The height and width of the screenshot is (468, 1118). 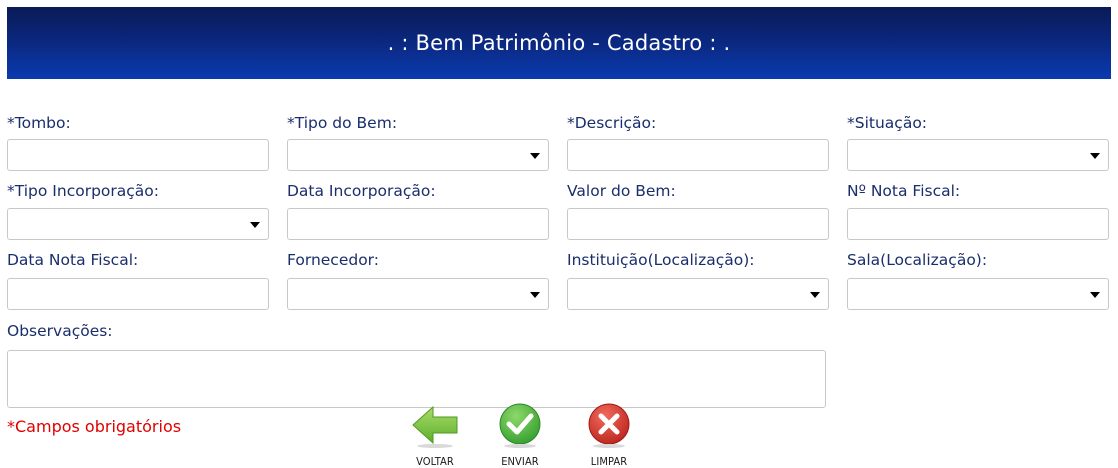 What do you see at coordinates (698, 224) in the screenshot?
I see `valor-bem-input` at bounding box center [698, 224].